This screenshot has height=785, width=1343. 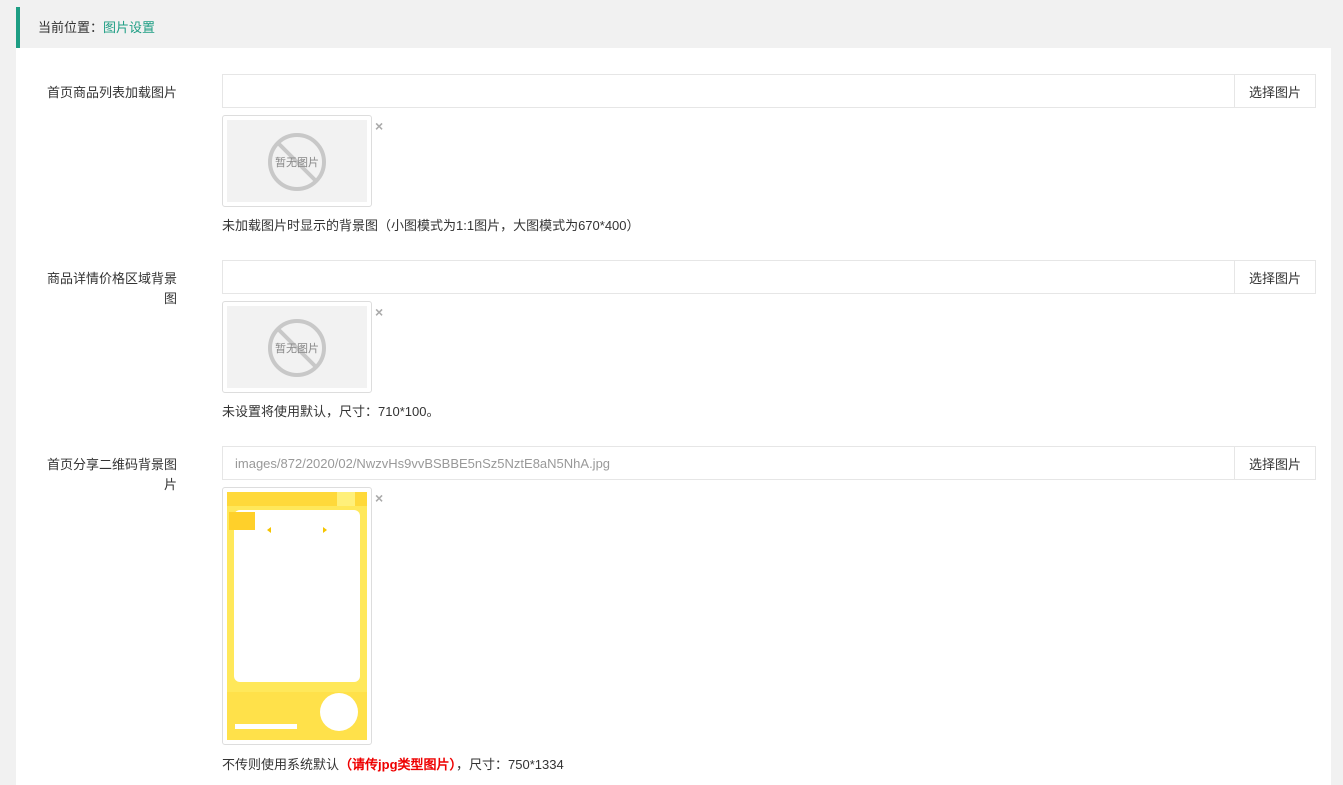 What do you see at coordinates (129, 27) in the screenshot?
I see `breadcrumb-current: 图片设置` at bounding box center [129, 27].